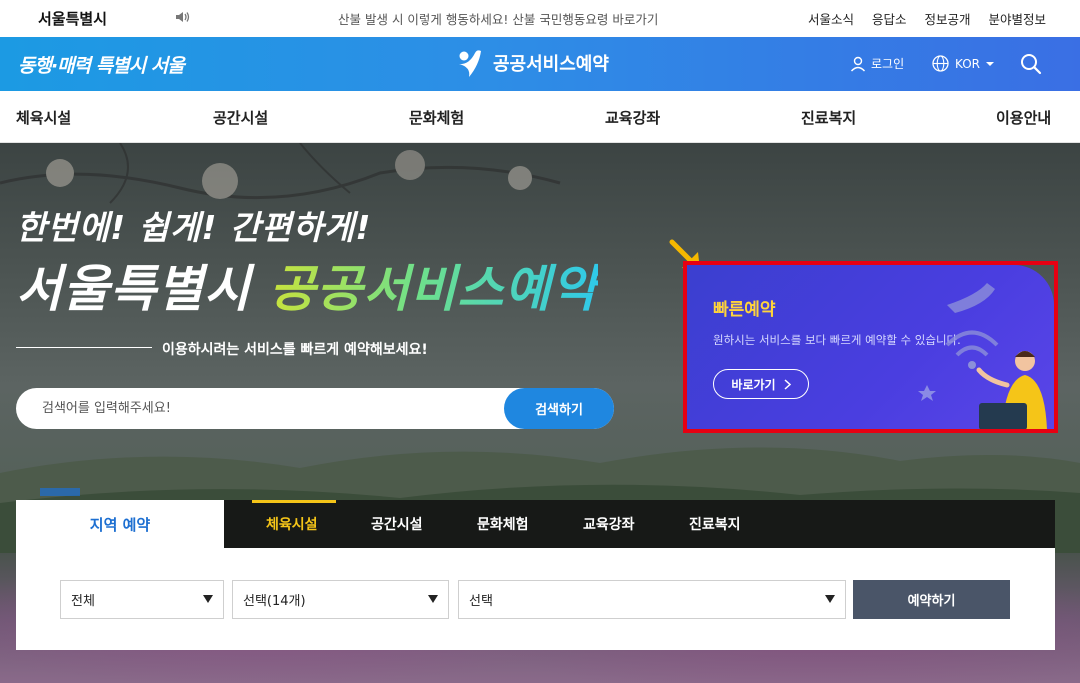 The image size is (1080, 683). I want to click on hero-lead-text: 이용하시려는 서비스를 빠르게 예약해보세요!, so click(295, 350).